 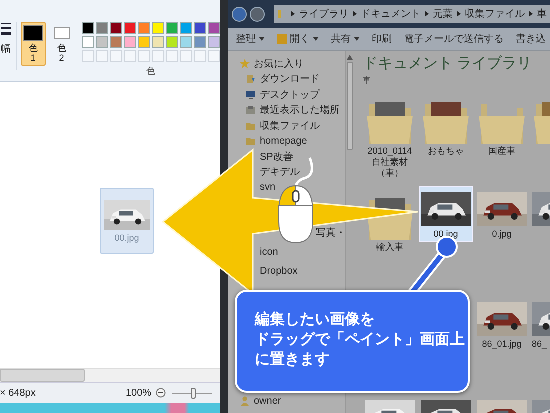 I want to click on breadcrumb-item: 元葉, so click(x=443, y=14).